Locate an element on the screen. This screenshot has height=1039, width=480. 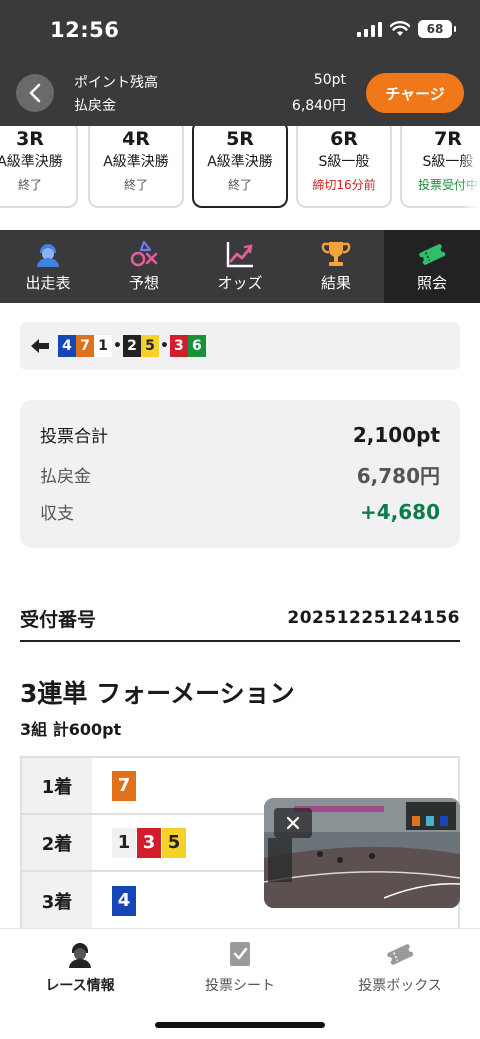
tab-odds: オッズ is located at coordinates (240, 266).